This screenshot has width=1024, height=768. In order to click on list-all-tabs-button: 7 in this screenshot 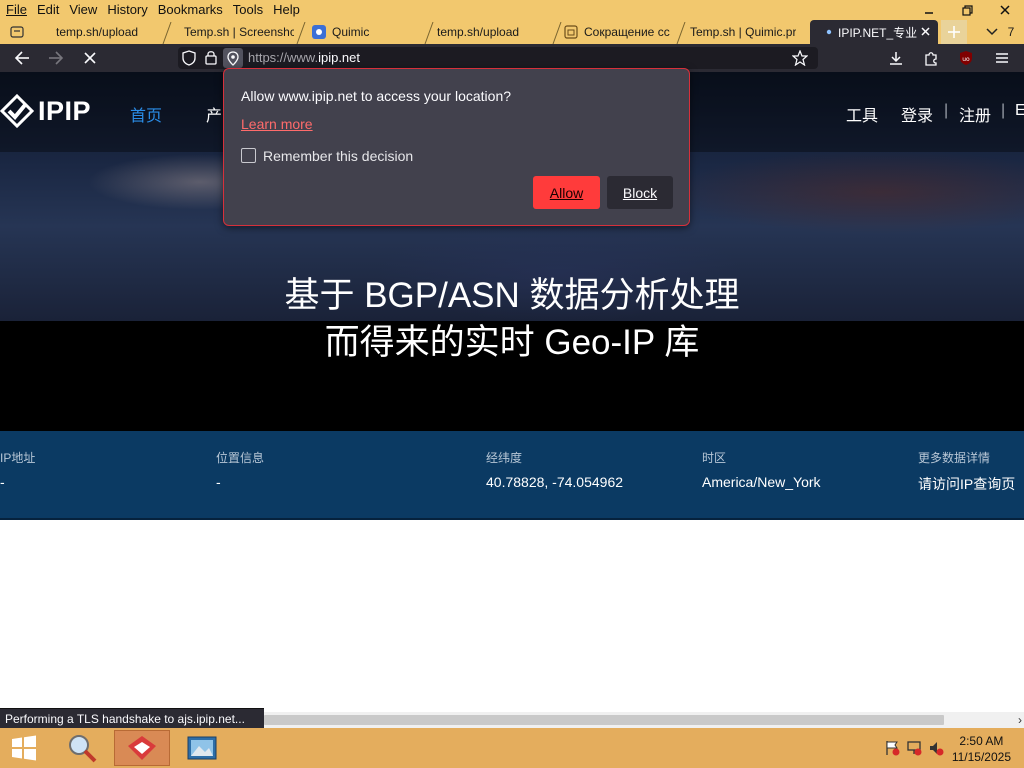, I will do `click(1000, 32)`.